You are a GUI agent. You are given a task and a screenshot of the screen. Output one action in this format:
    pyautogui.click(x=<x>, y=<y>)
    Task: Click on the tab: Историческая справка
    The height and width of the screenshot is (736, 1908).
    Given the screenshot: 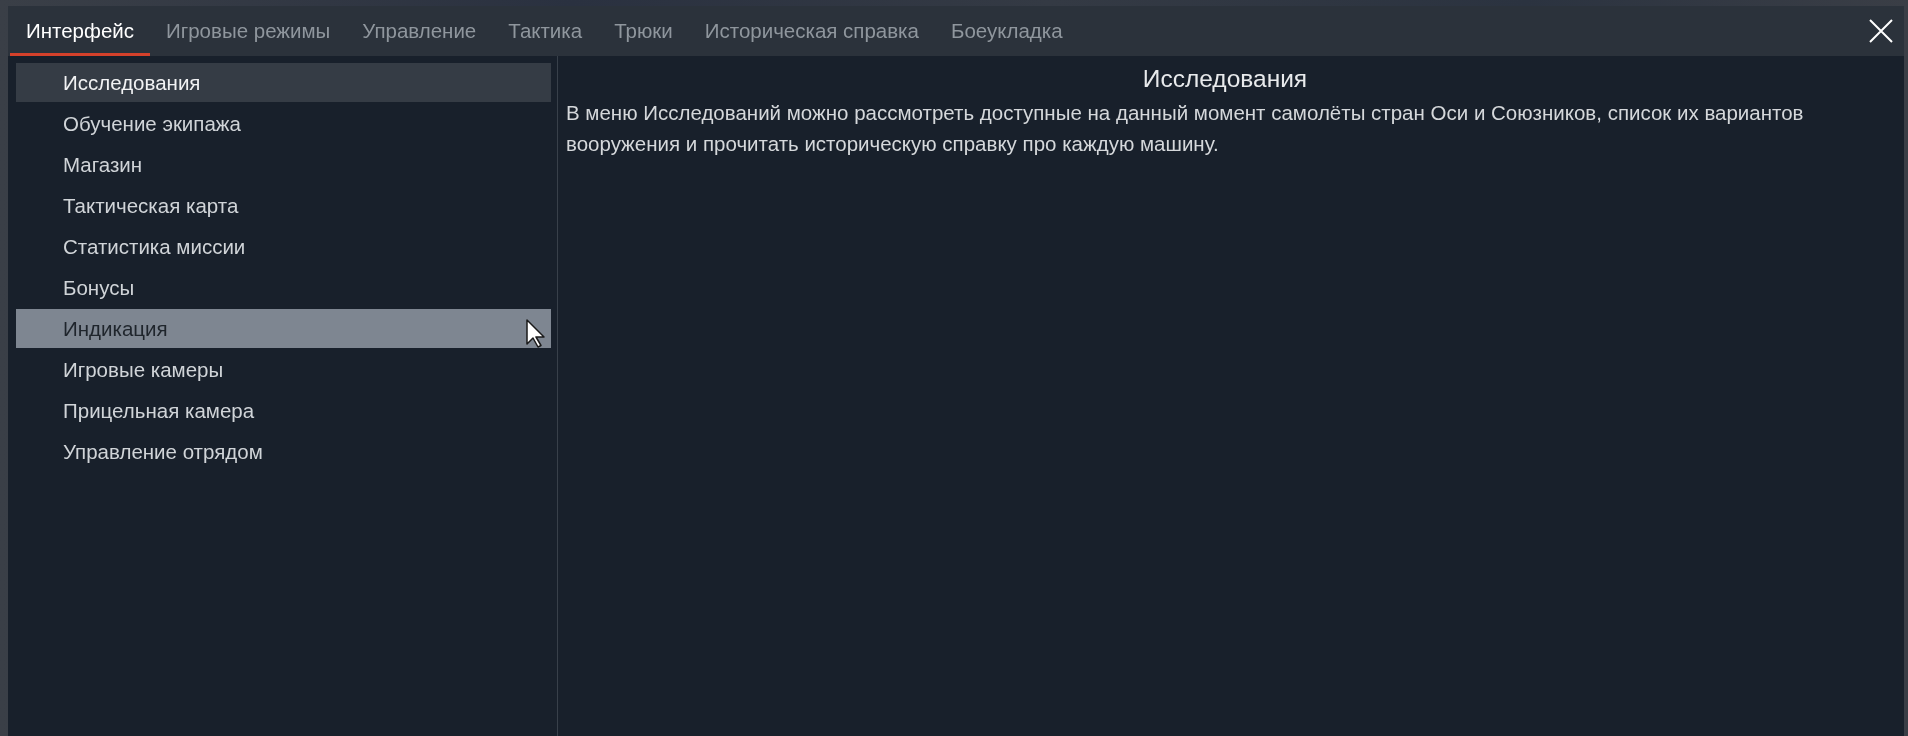 What is the action you would take?
    pyautogui.click(x=811, y=31)
    